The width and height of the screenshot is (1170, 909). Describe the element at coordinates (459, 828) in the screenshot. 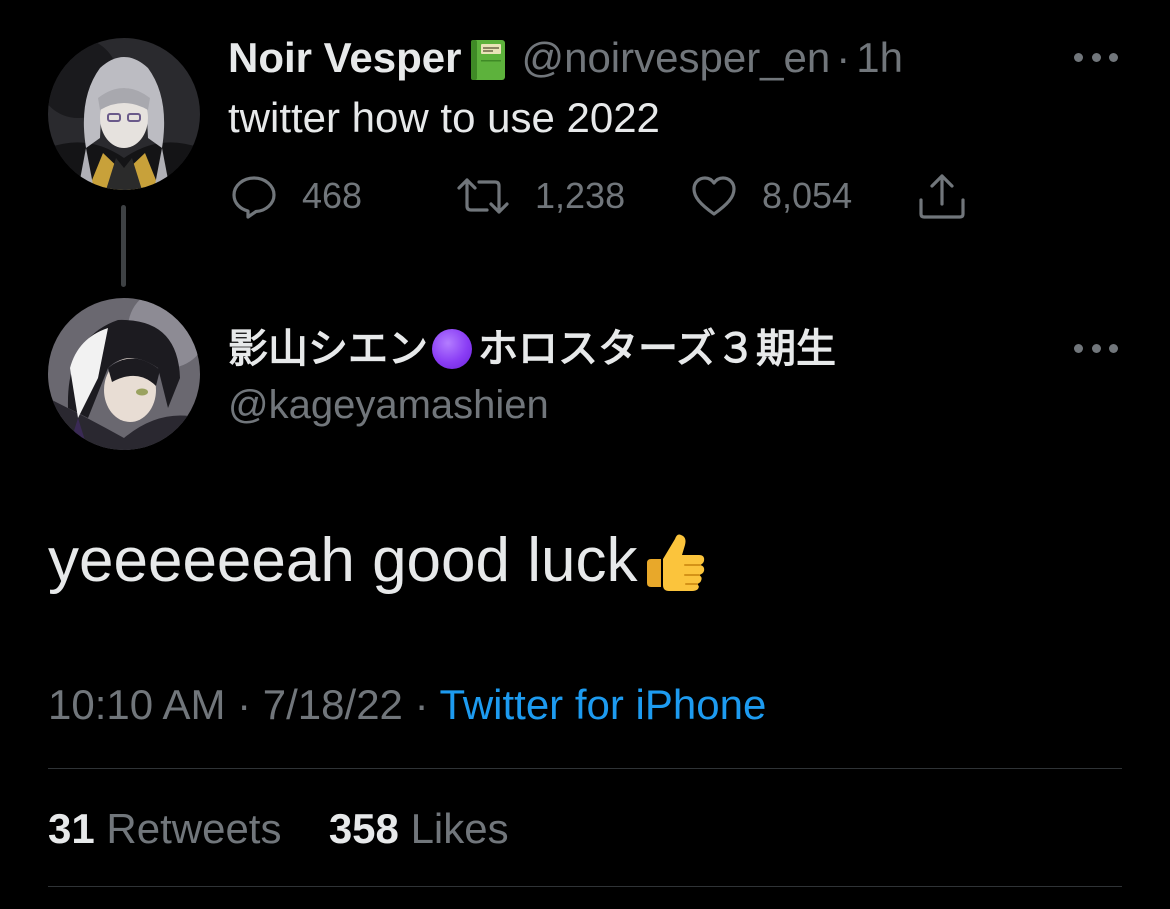

I see `likes-label: Likes` at that location.